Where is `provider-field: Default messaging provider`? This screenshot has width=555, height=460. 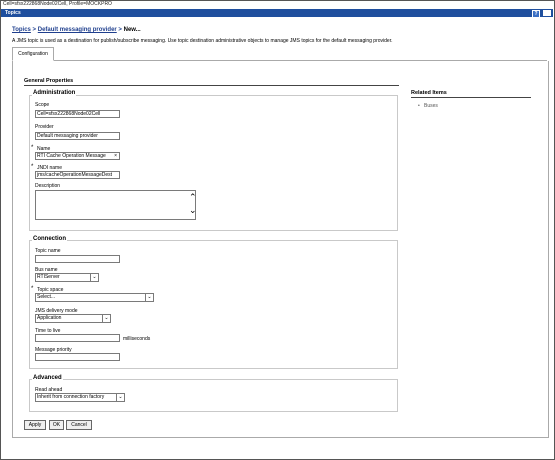 provider-field: Default messaging provider is located at coordinates (77, 136).